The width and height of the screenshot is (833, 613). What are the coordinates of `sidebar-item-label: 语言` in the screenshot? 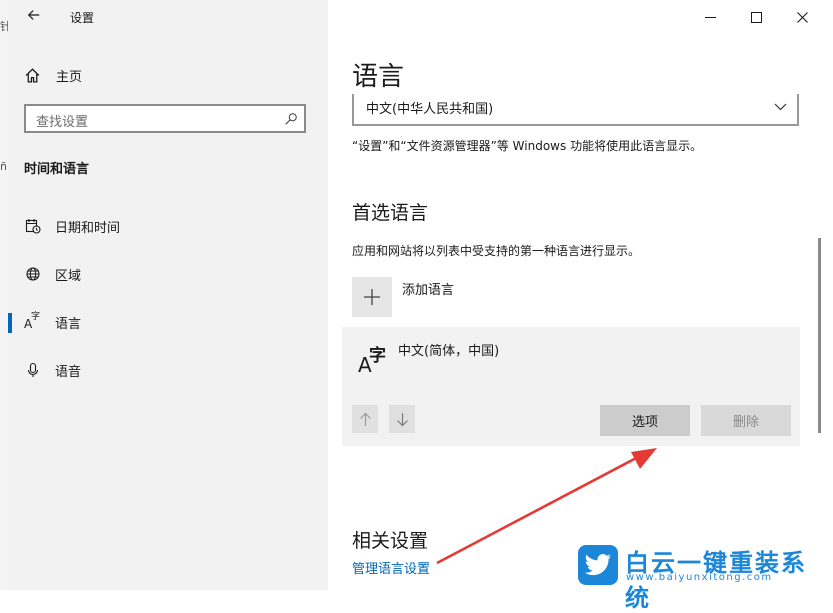 It's located at (68, 324).